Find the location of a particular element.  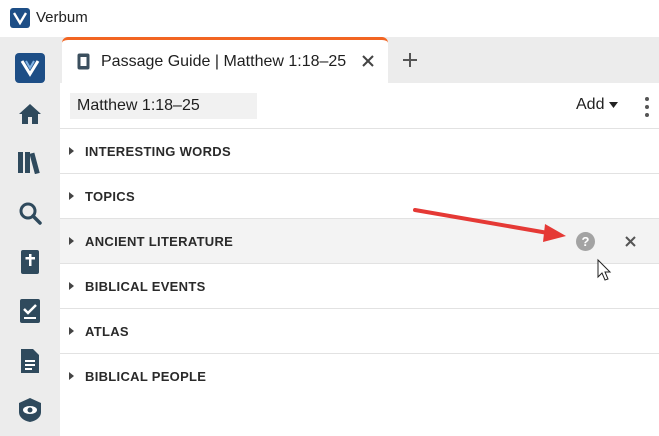

verbum-app-icon is located at coordinates (20, 18).